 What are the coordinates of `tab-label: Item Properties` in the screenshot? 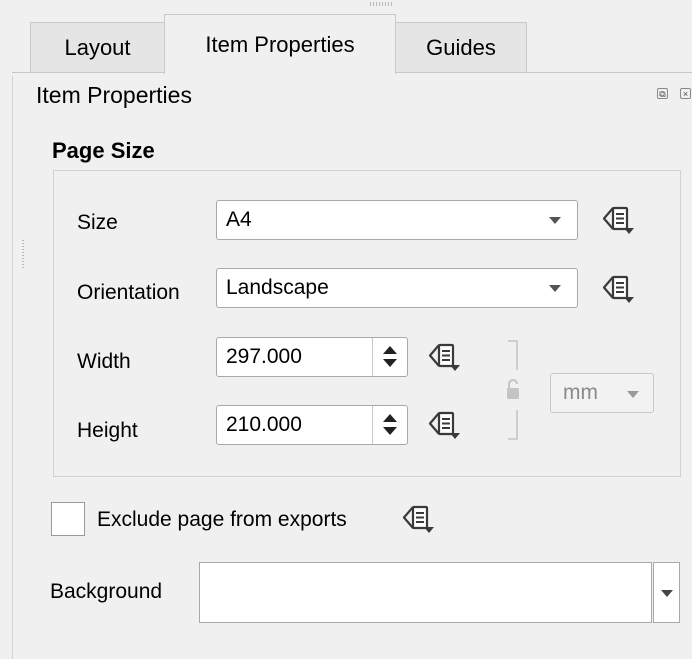 It's located at (280, 44).